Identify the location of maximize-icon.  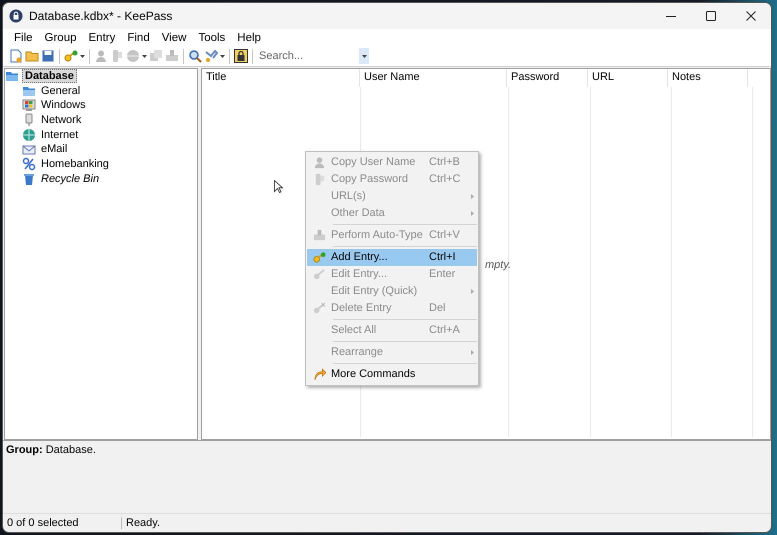
(711, 16).